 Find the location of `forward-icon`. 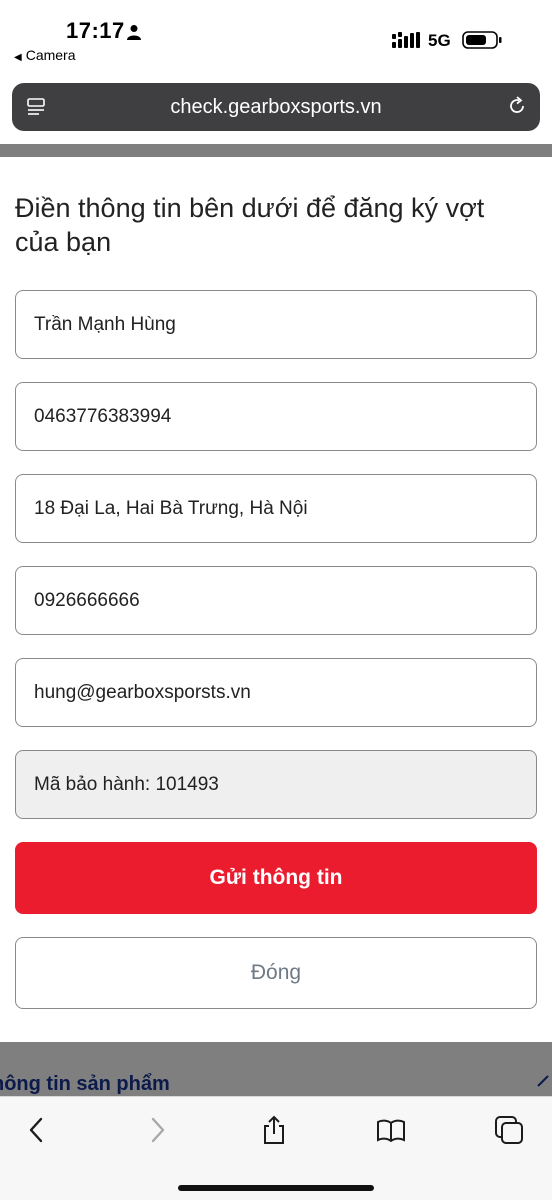

forward-icon is located at coordinates (157, 1130).